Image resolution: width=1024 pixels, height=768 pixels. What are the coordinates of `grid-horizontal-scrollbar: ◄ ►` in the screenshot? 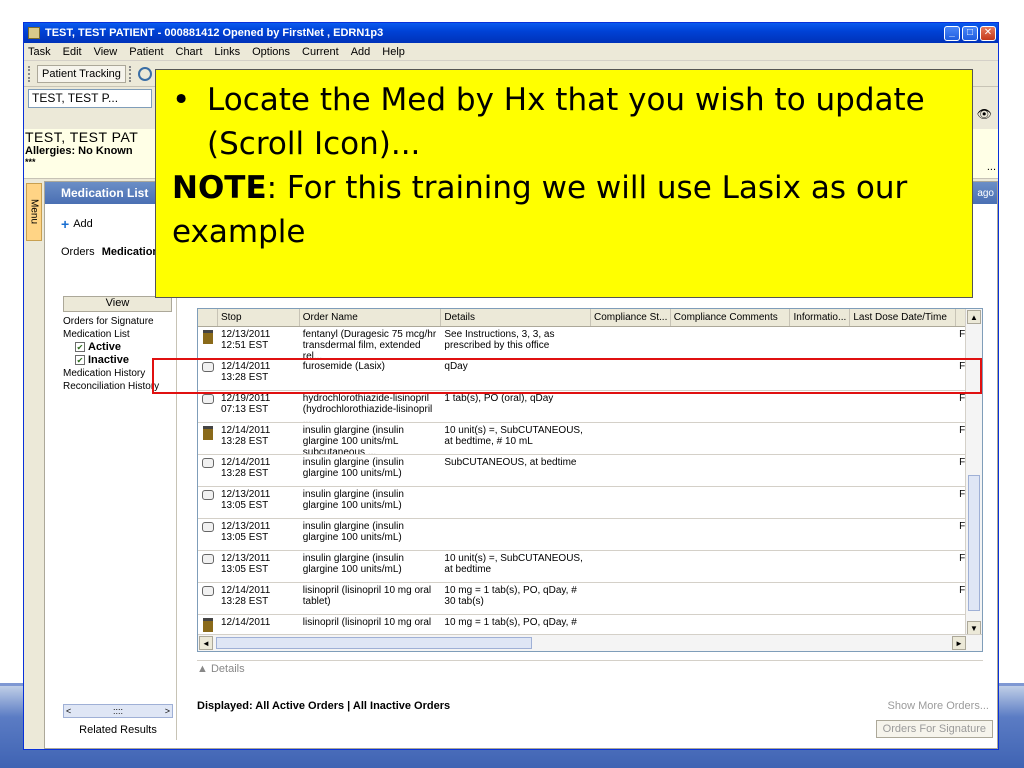 It's located at (590, 642).